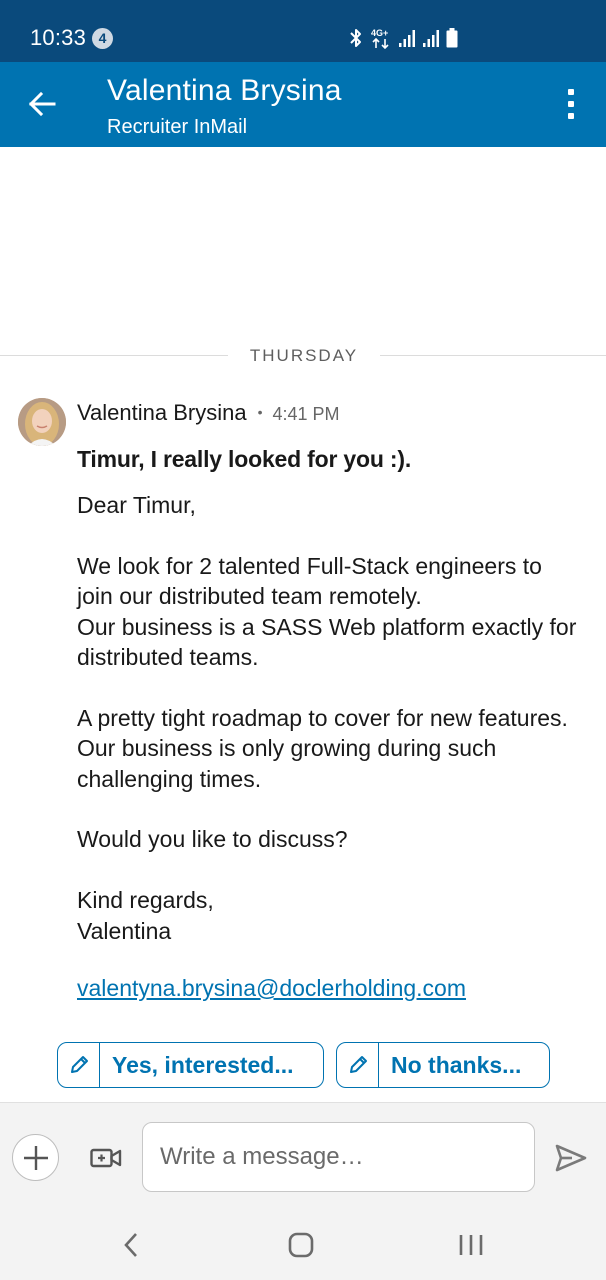 Image resolution: width=606 pixels, height=1280 pixels. I want to click on status-bar: 10:33 4 4G+, so click(303, 31).